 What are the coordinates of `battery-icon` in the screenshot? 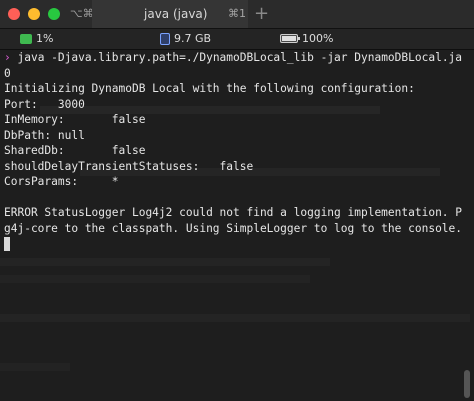 It's located at (290, 38).